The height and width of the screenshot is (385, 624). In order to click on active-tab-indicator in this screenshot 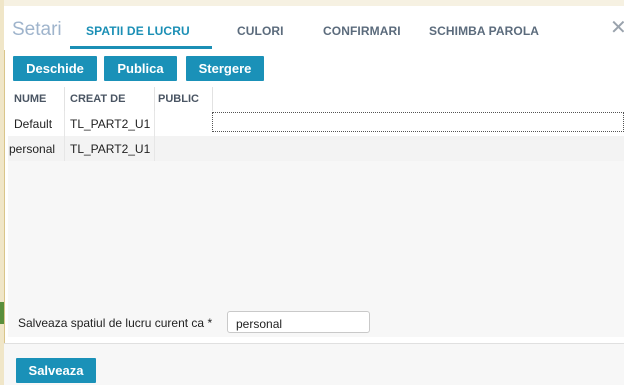, I will do `click(141, 47)`.